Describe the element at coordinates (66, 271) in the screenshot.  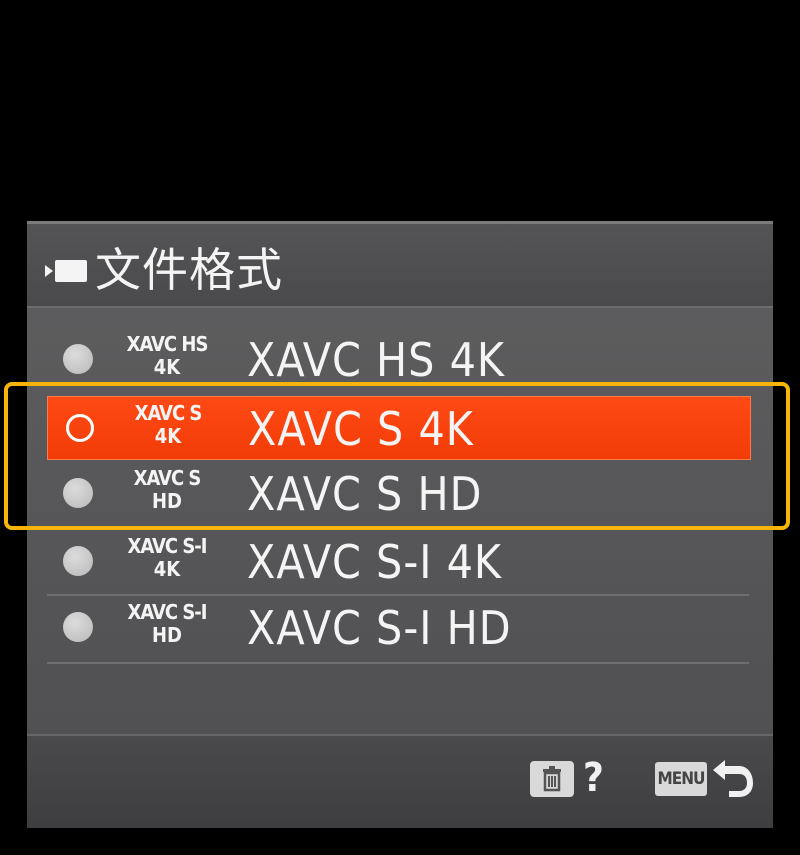
I see `movie-mode-icon` at that location.